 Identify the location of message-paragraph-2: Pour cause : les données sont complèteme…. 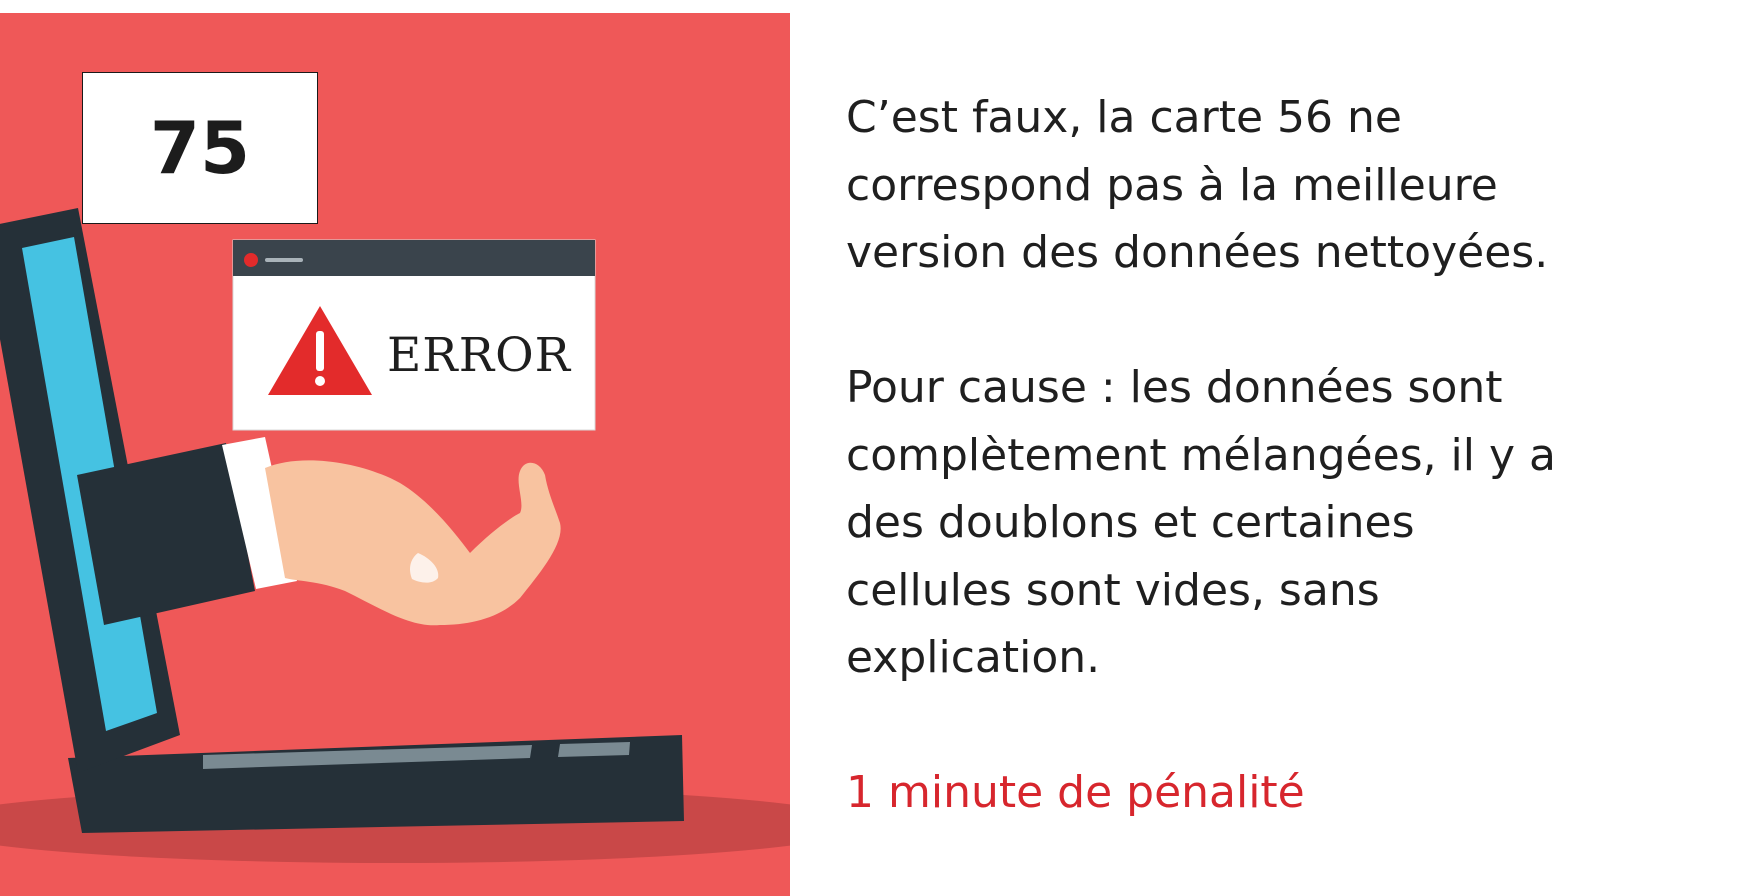
(1201, 522).